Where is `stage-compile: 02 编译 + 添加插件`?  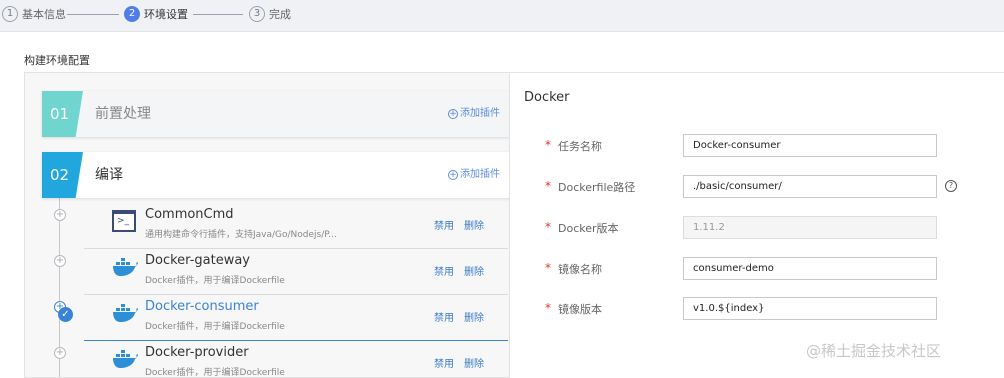
stage-compile: 02 编译 + 添加插件 is located at coordinates (275, 175).